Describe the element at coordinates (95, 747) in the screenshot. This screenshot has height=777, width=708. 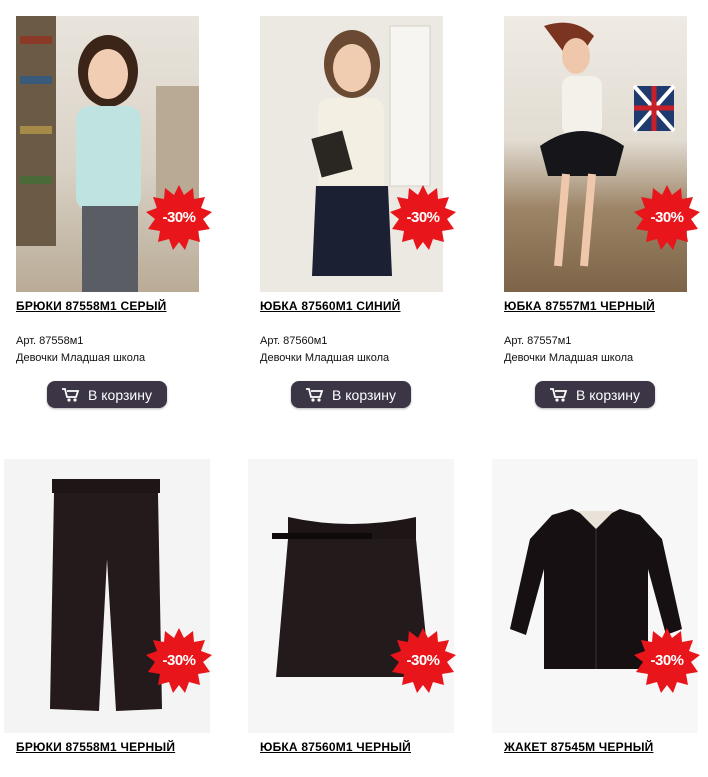
I see `product-title-link: БРЮКИ 87558М1 ЧЕРНЫЙ` at that location.